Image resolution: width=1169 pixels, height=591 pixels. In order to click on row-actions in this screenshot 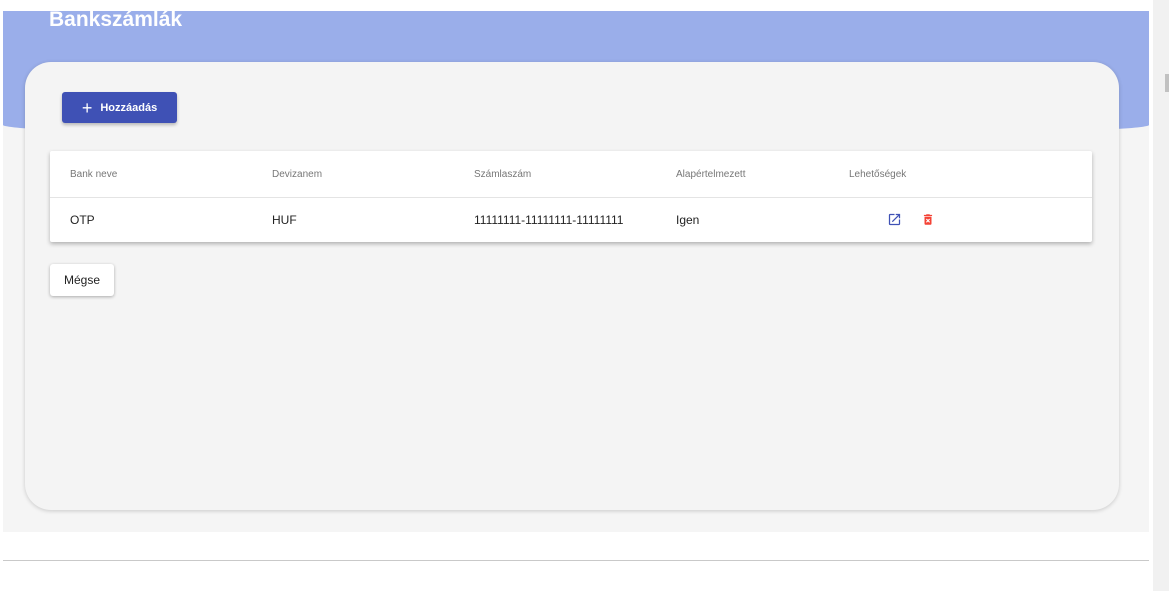, I will do `click(911, 219)`.